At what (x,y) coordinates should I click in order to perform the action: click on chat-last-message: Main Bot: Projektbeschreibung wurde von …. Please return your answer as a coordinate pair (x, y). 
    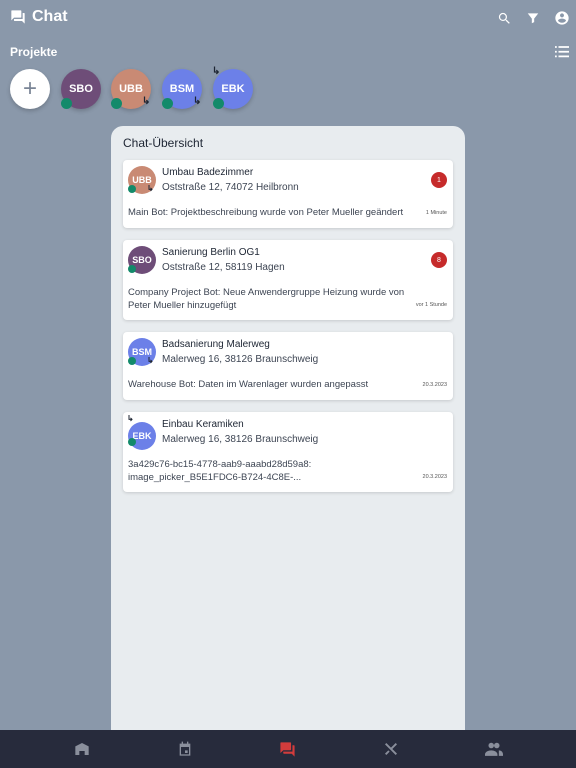
    Looking at the image, I should click on (266, 212).